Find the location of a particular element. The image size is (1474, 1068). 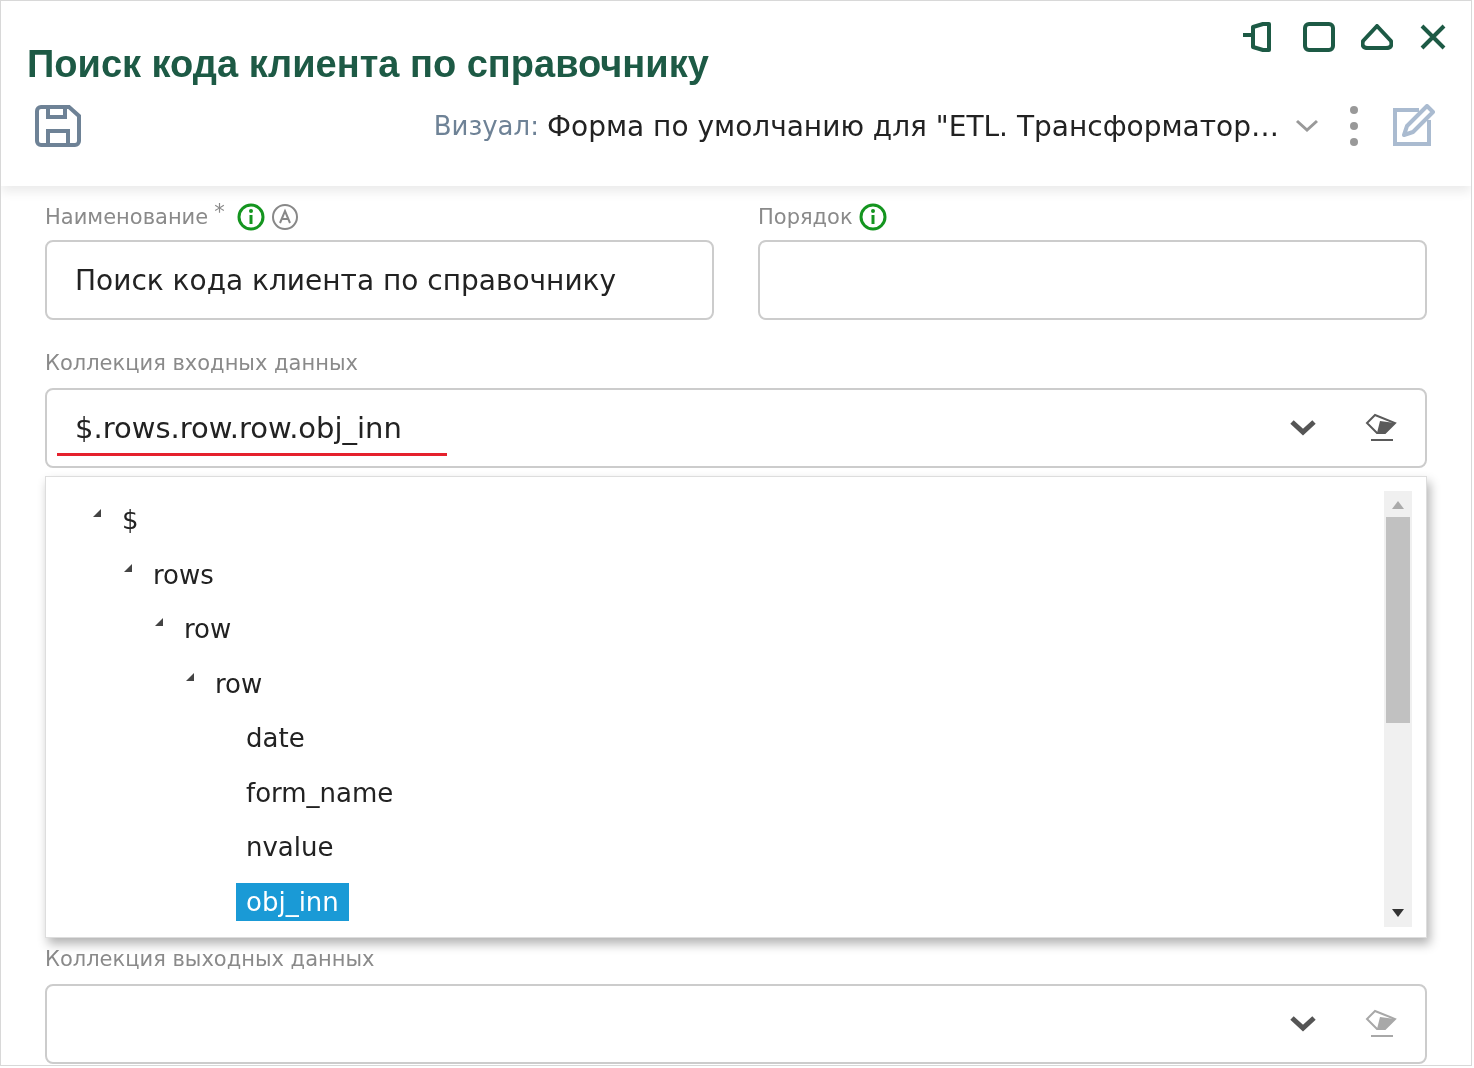

field-label: Коллекция выходных данных is located at coordinates (210, 959).